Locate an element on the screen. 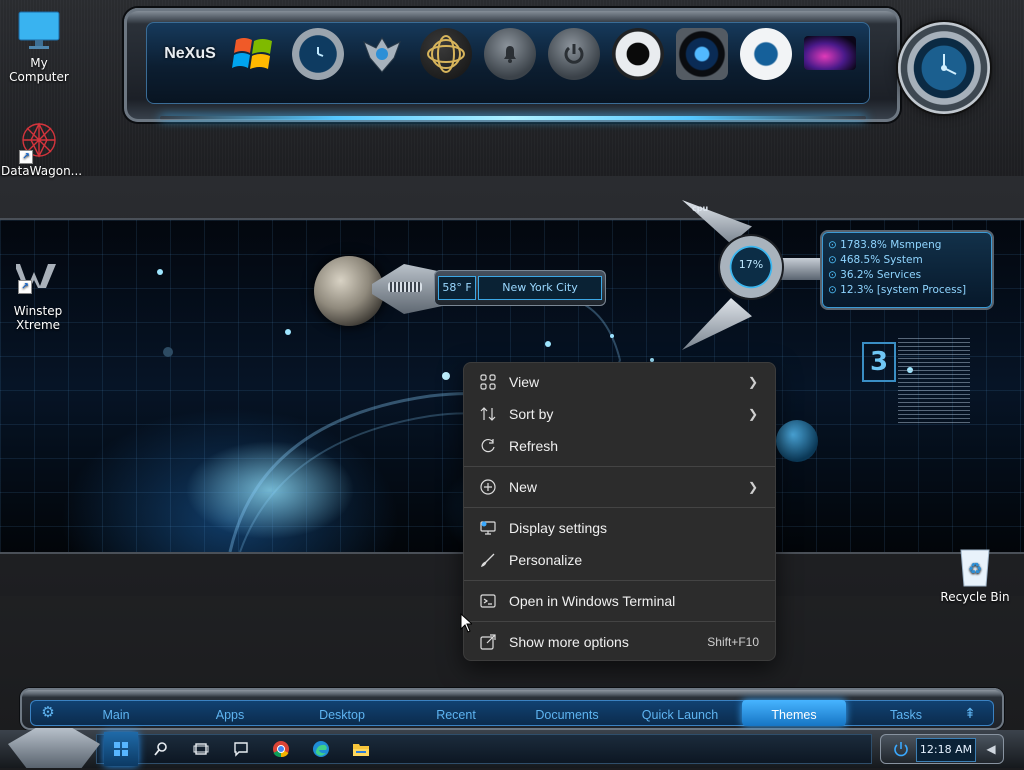  weather-bar: 58° F New York City is located at coordinates (497, 288).